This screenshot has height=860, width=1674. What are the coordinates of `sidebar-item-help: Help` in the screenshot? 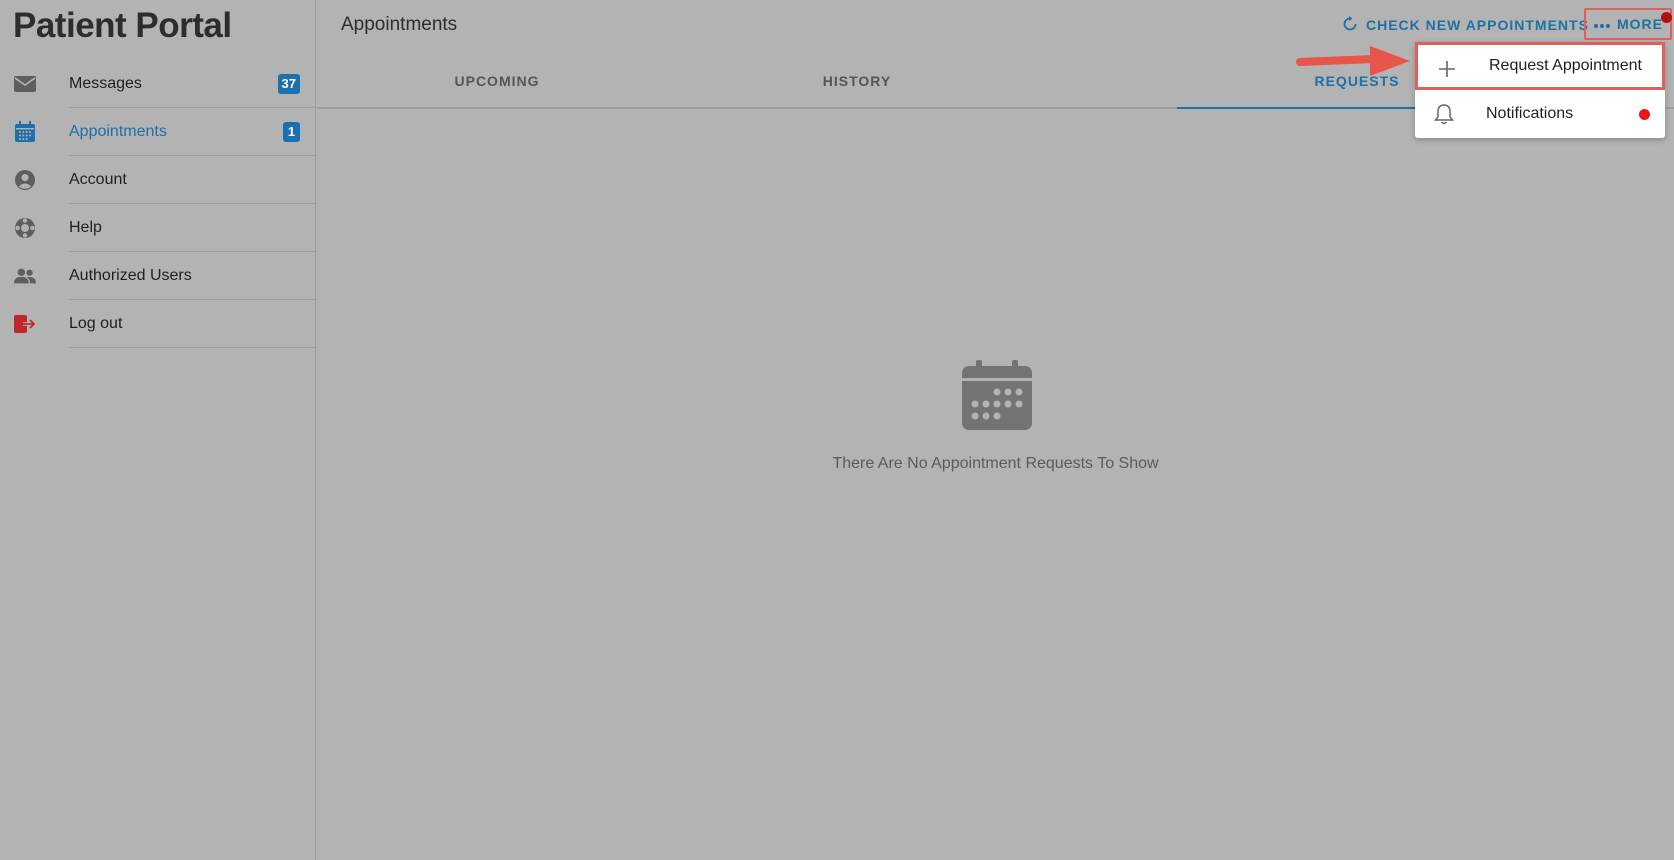 It's located at (158, 228).